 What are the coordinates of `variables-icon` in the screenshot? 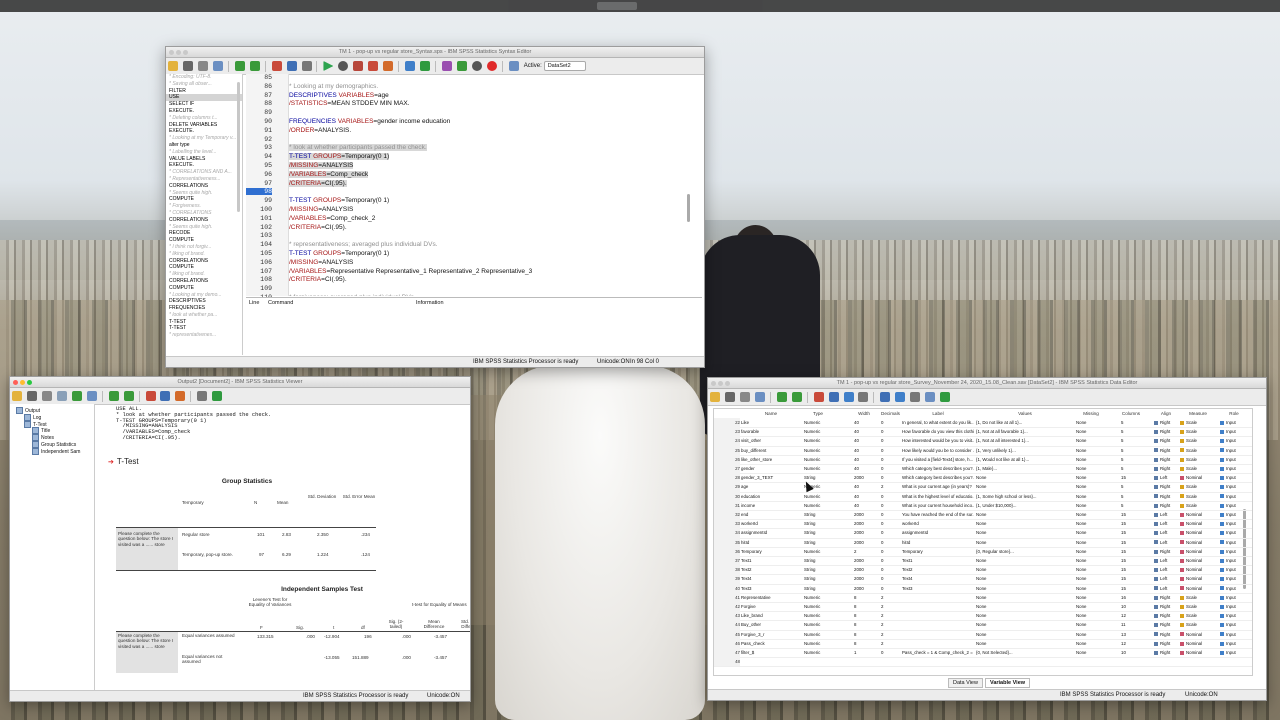 It's located at (358, 66).